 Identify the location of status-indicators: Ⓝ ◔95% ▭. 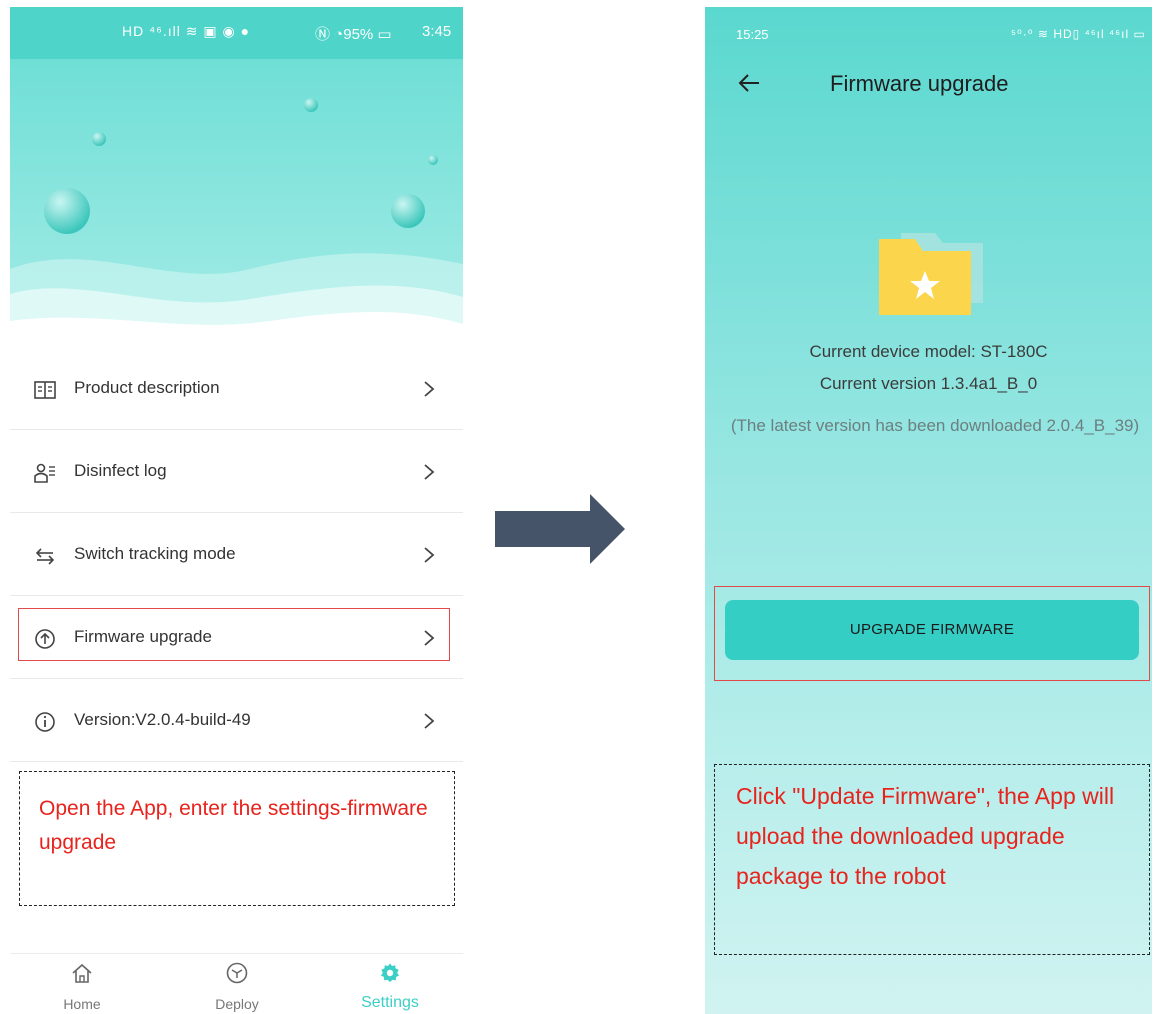
(353, 34).